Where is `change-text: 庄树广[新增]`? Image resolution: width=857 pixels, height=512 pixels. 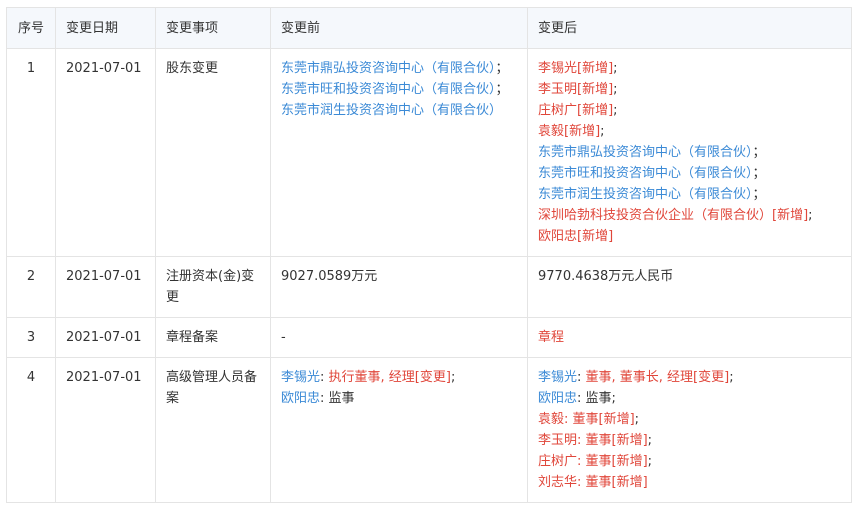 change-text: 庄树广[新增] is located at coordinates (576, 110).